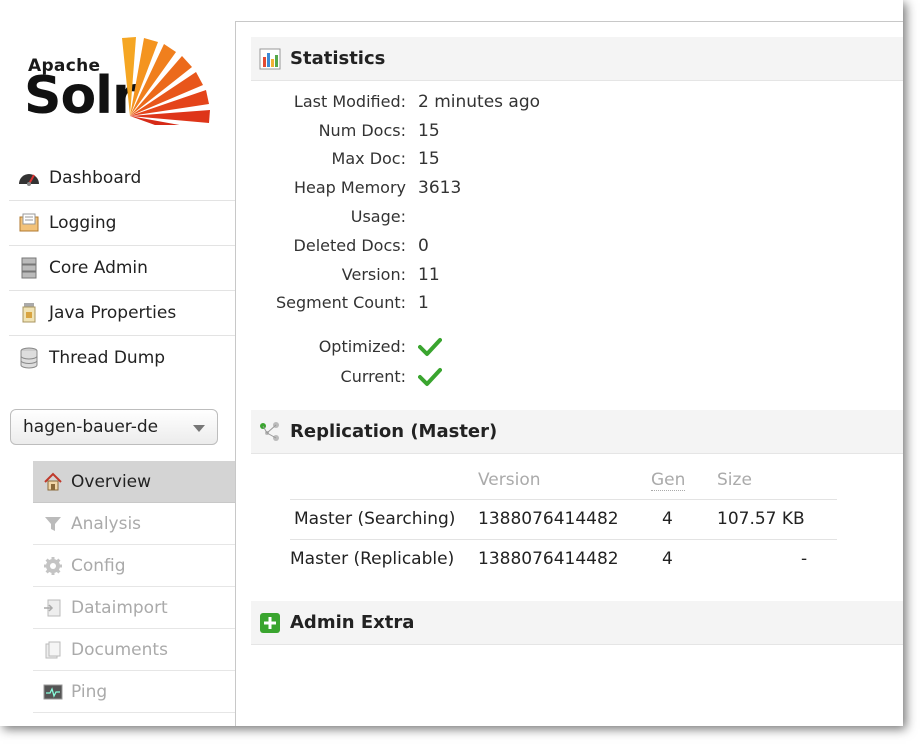  Describe the element at coordinates (375, 519) in the screenshot. I see `row-name: Master (Searching)` at that location.